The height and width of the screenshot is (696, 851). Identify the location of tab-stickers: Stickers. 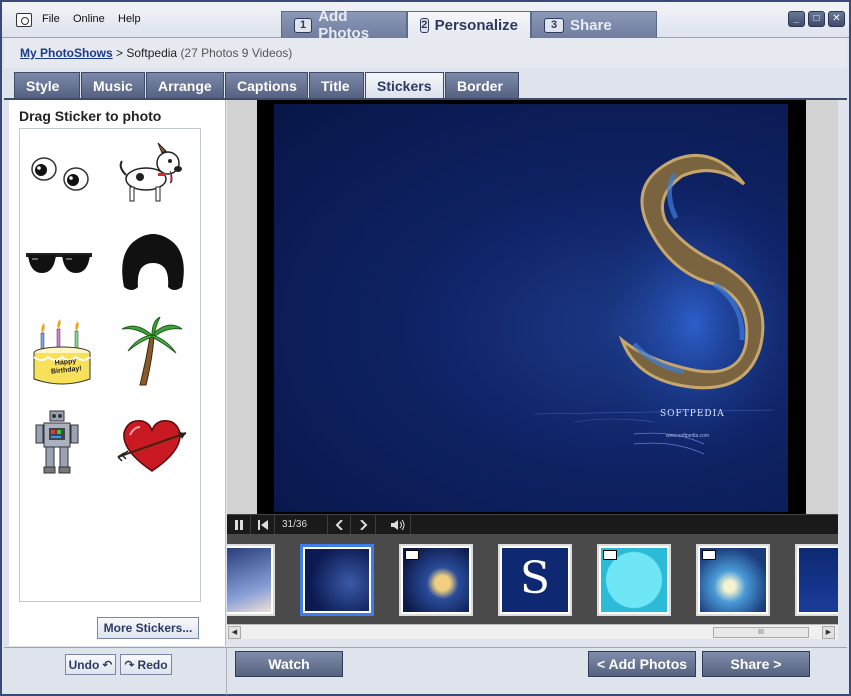
(404, 85).